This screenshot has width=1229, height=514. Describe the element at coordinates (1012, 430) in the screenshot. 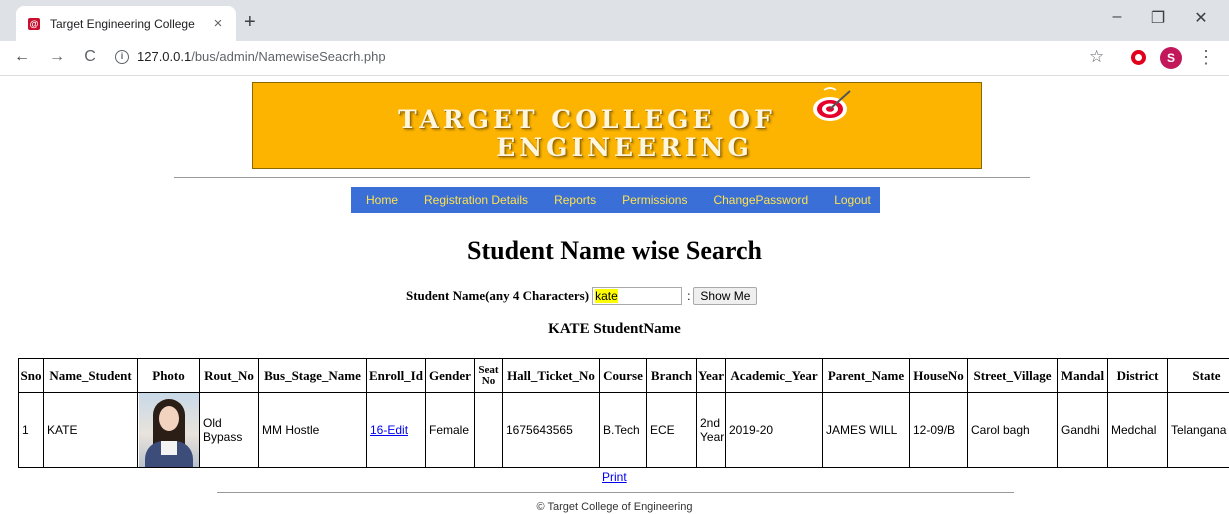

I see `cell-street-village: Carol bagh` at that location.